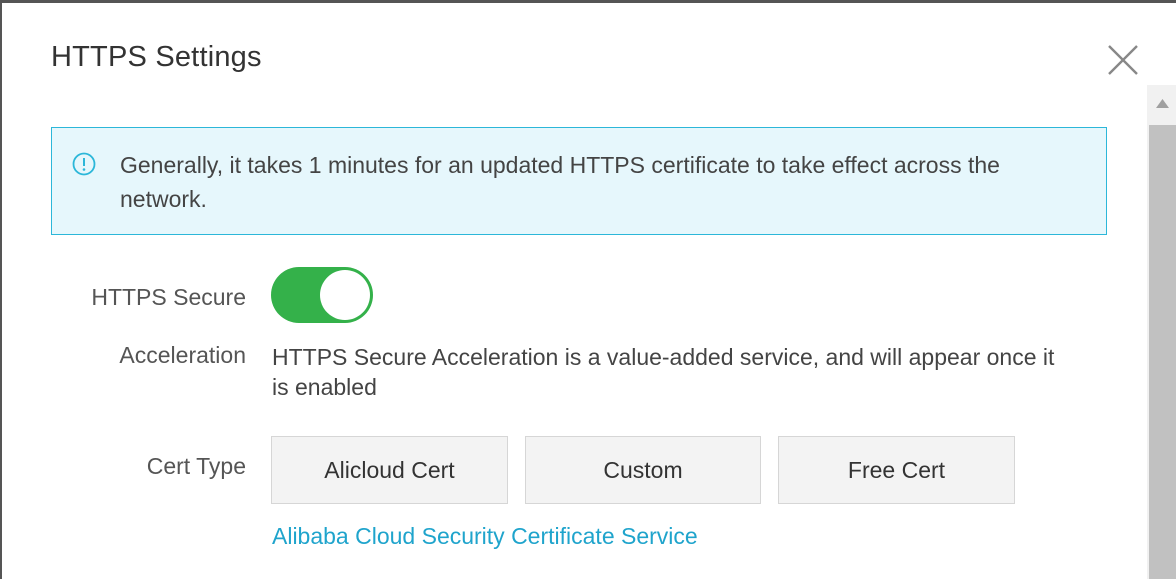 The height and width of the screenshot is (579, 1176). What do you see at coordinates (345, 295) in the screenshot?
I see `toggle-knob` at bounding box center [345, 295].